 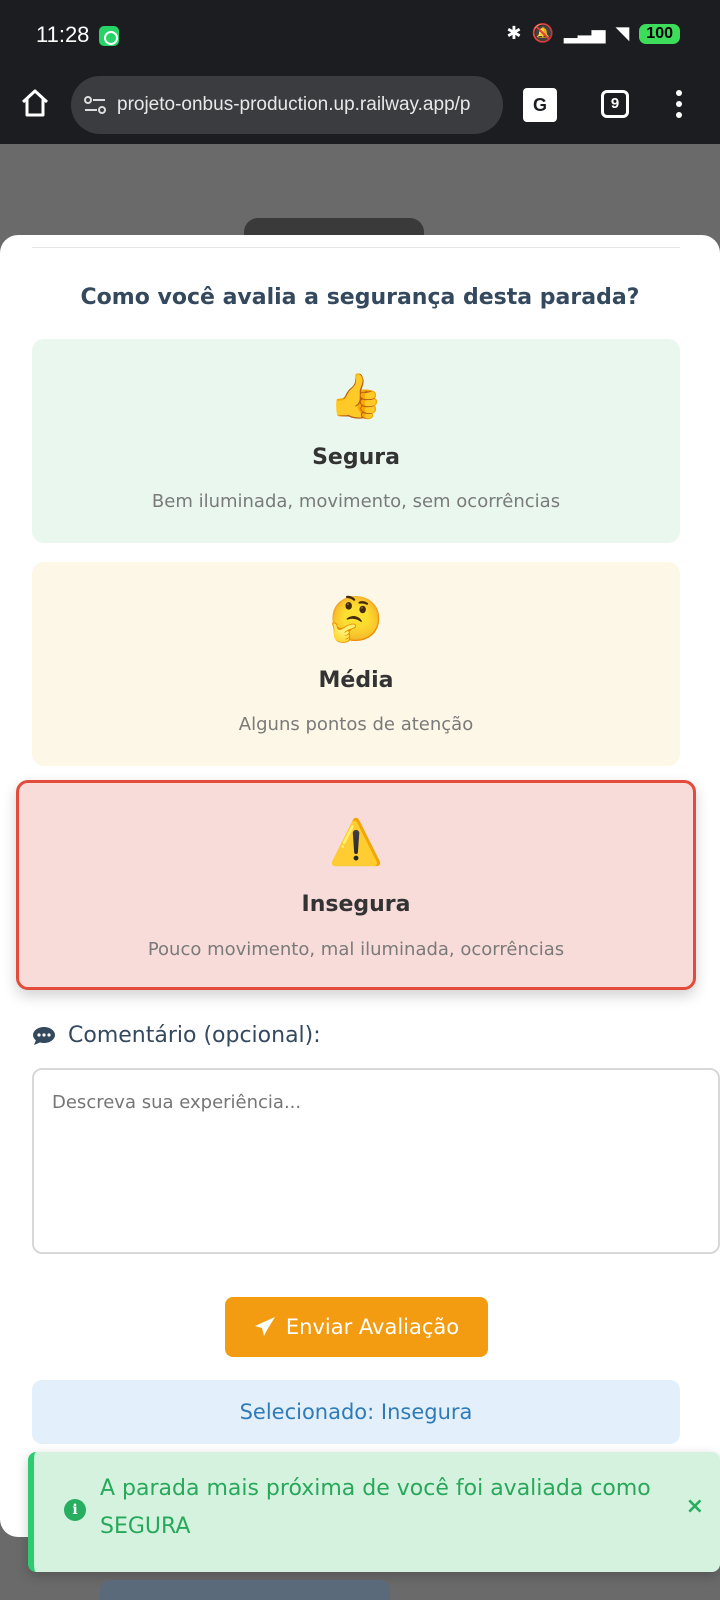 I want to click on option-description: Alguns pontos de atenção, so click(x=356, y=724).